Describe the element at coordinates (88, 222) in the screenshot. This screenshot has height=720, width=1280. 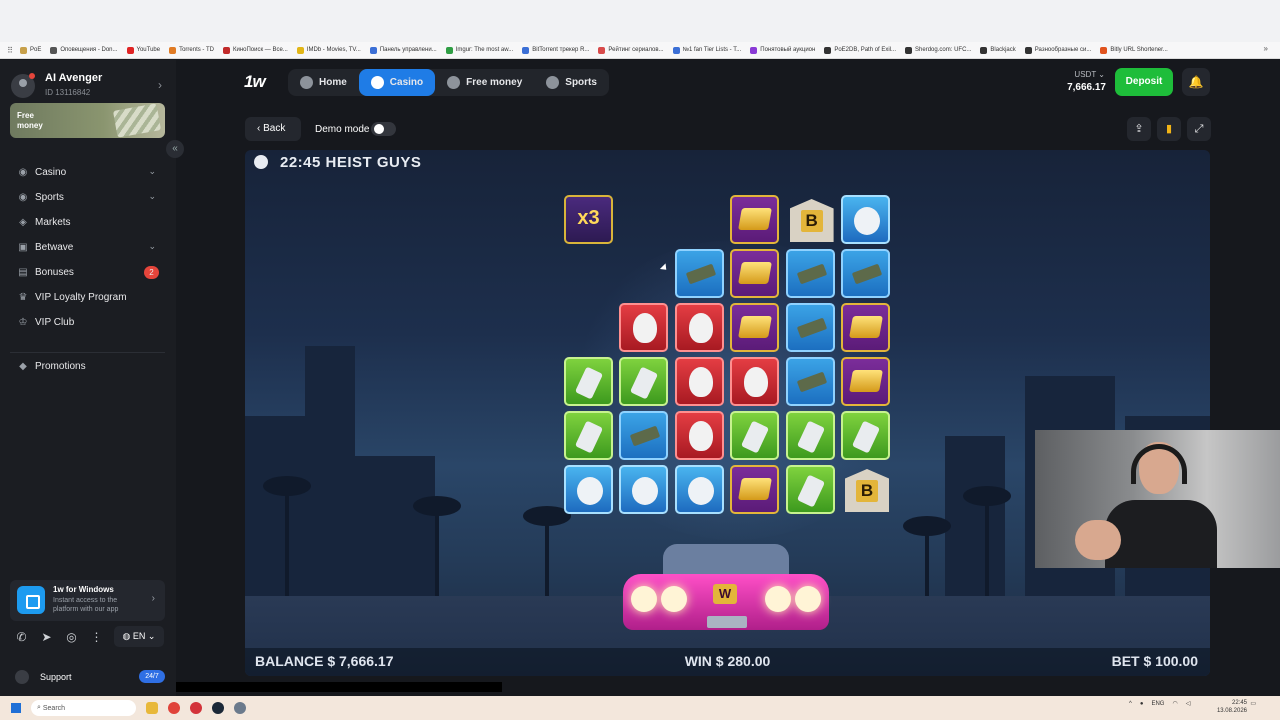
I see `sidebar-item-markets: ◈ Markets` at that location.